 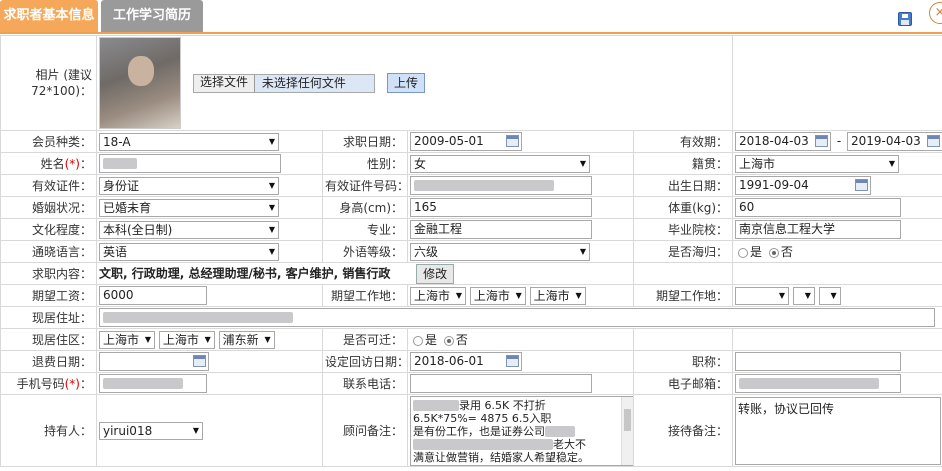 What do you see at coordinates (48, 141) in the screenshot?
I see `member-type-label: 会员种类：` at bounding box center [48, 141].